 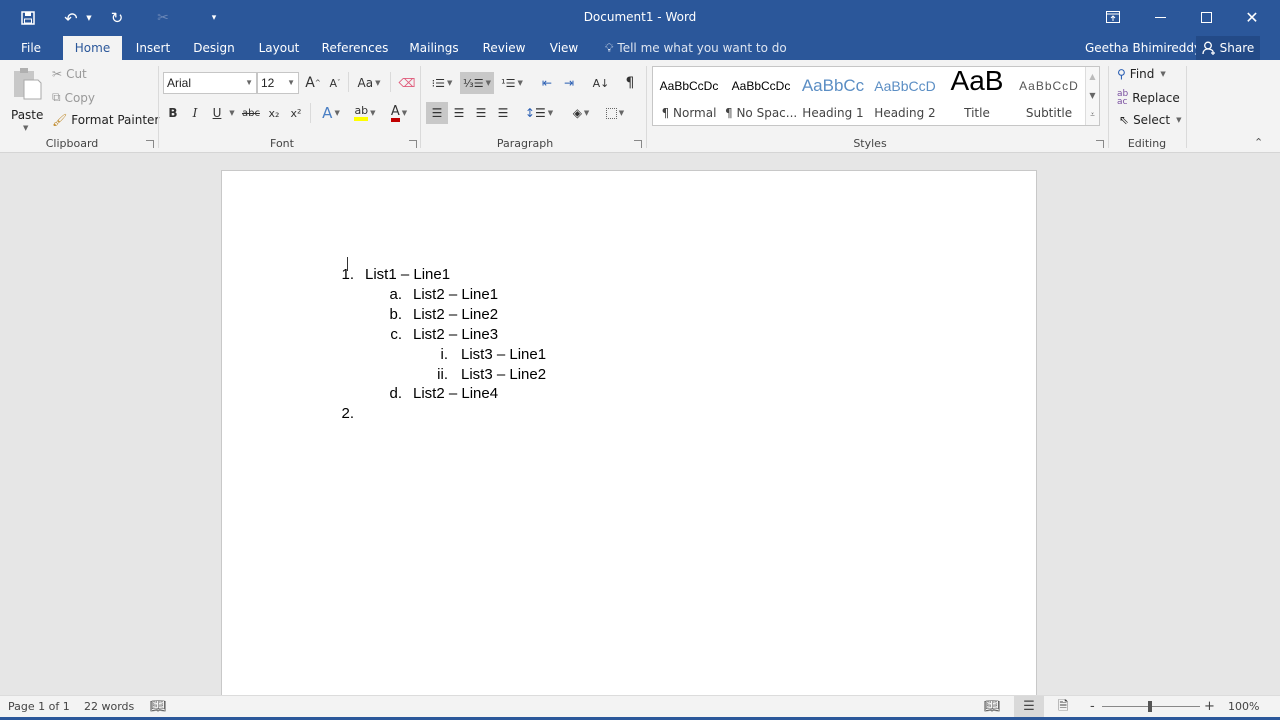 What do you see at coordinates (1209, 707) in the screenshot?
I see `zoom-in-button: +` at bounding box center [1209, 707].